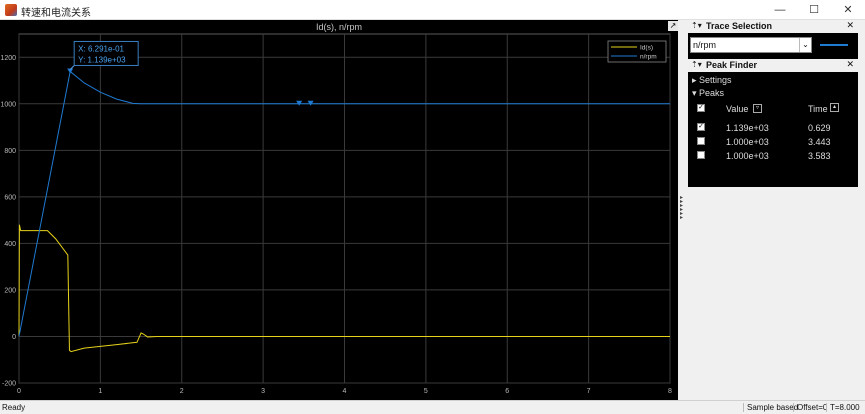  Describe the element at coordinates (10, 151) in the screenshot. I see `y-tick-label: 800` at that location.